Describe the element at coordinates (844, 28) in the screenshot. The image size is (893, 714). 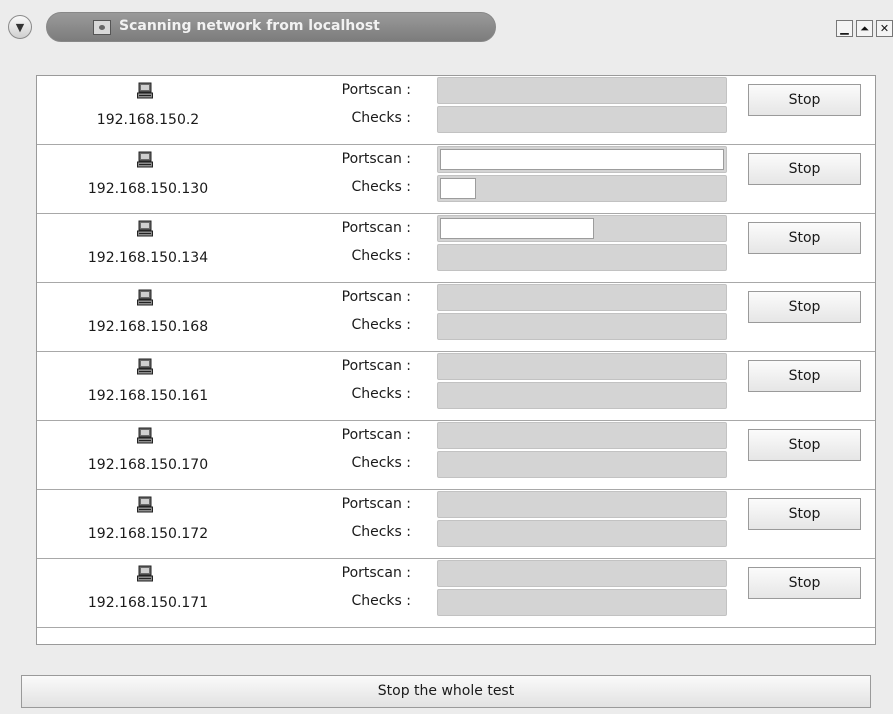
I see `minimize-button: ▁` at that location.